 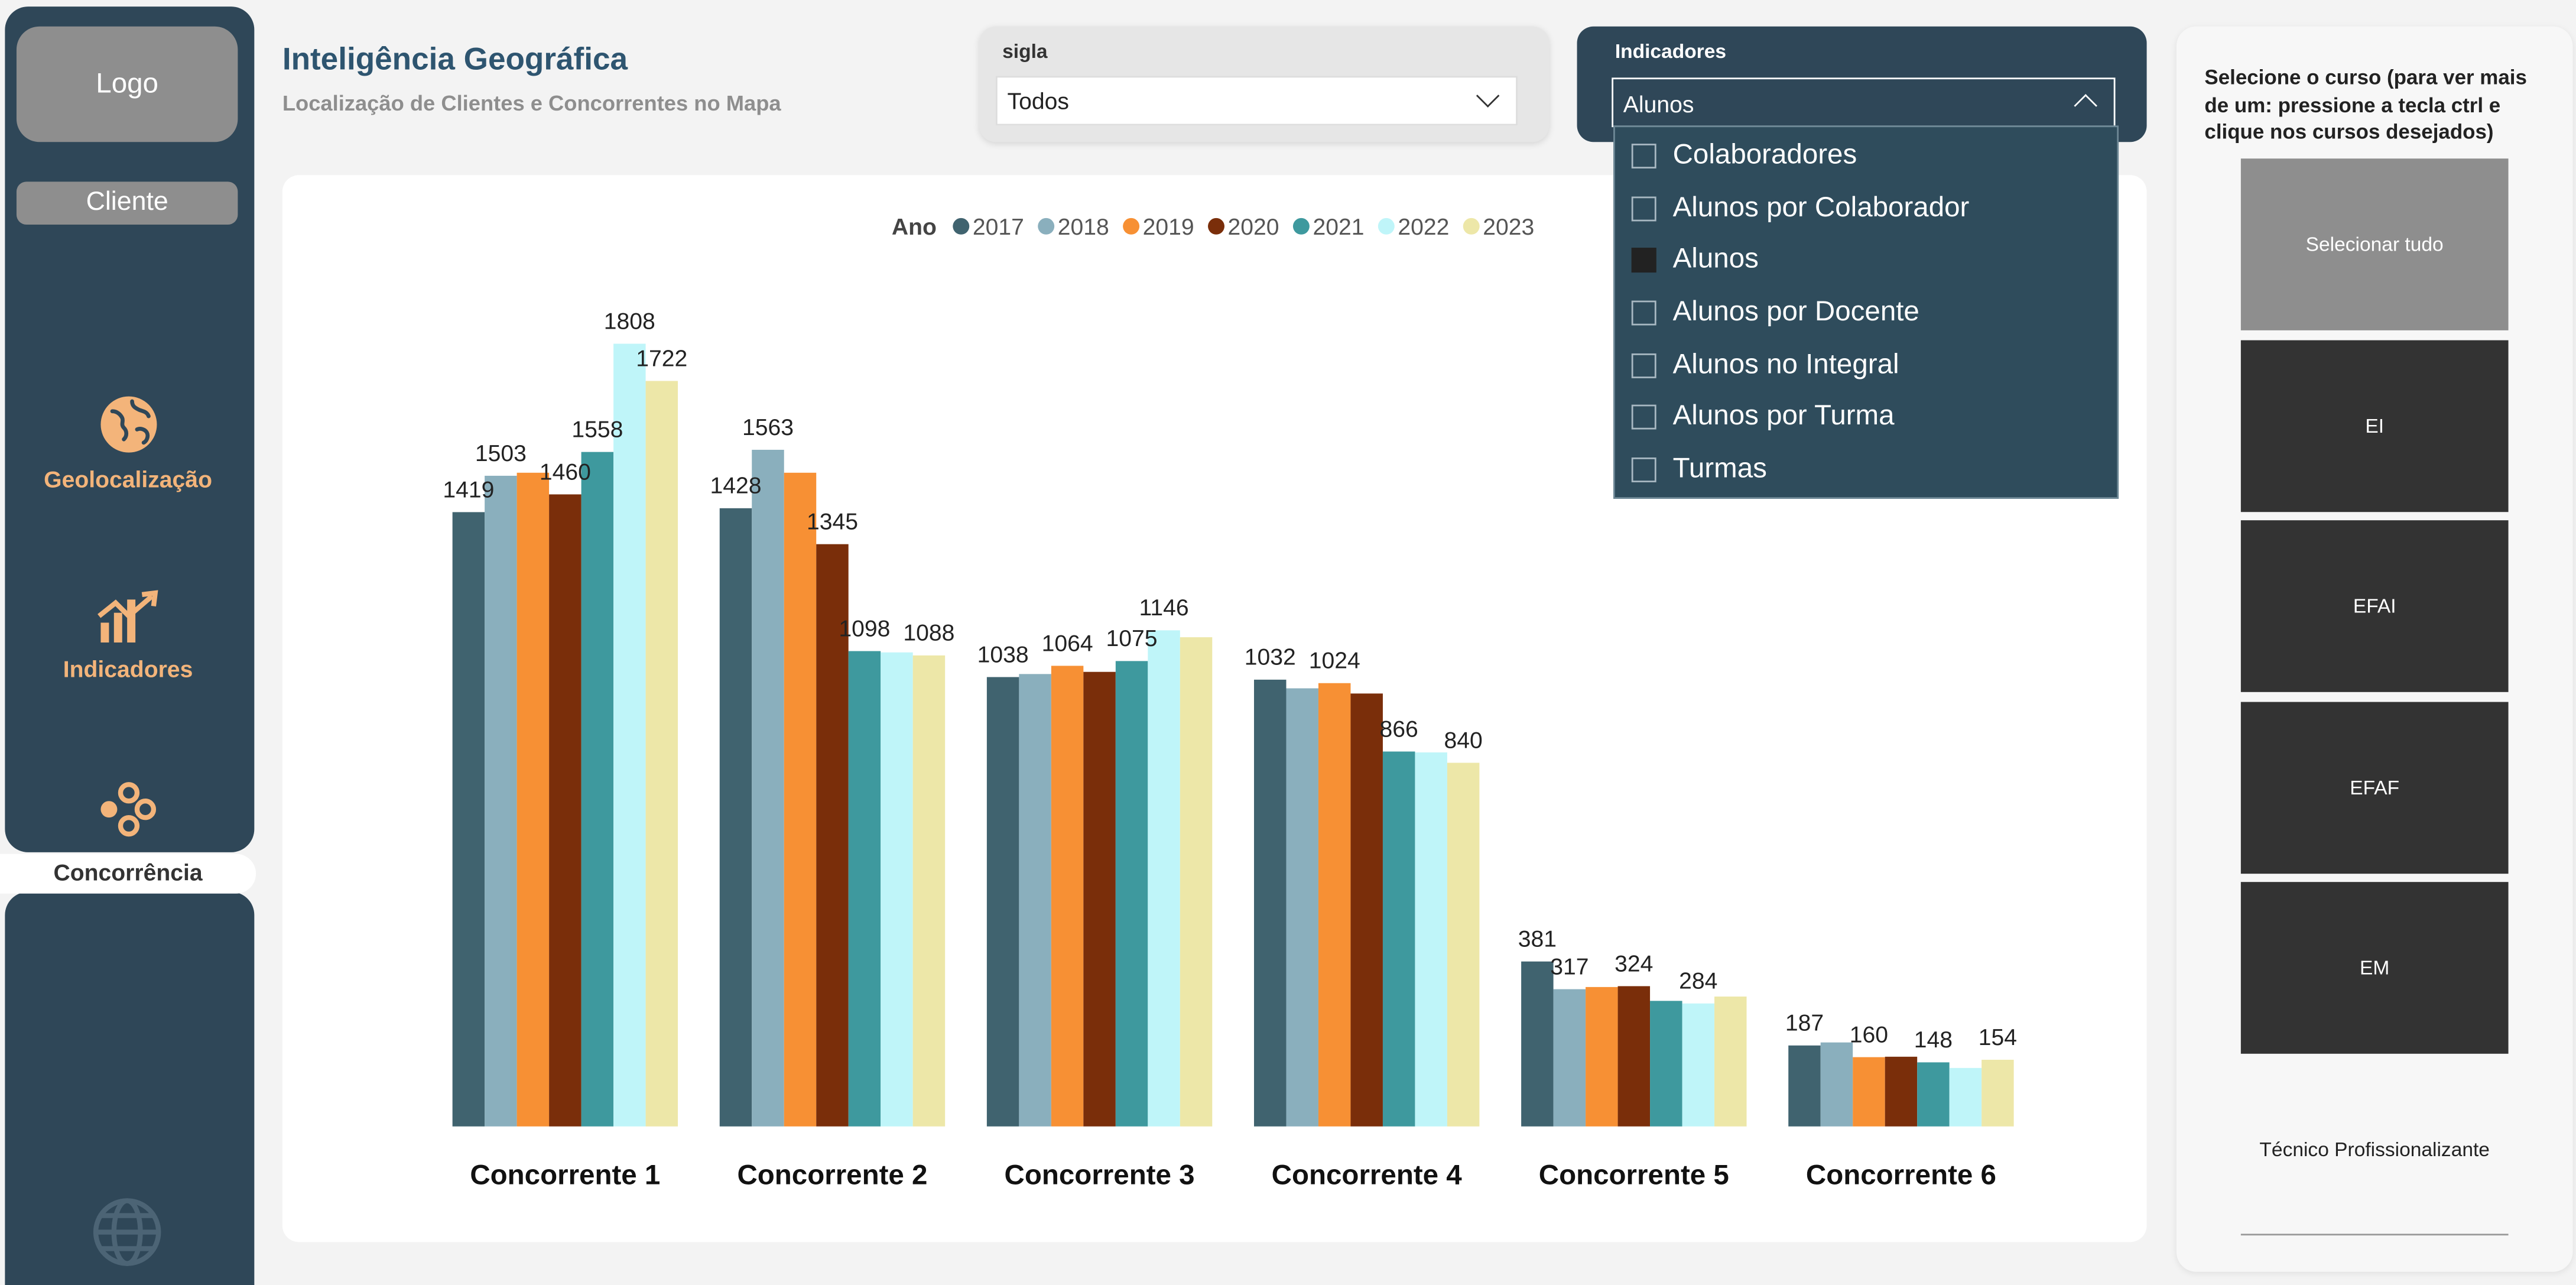 I want to click on nav-concorrencia: Concorrência, so click(x=128, y=832).